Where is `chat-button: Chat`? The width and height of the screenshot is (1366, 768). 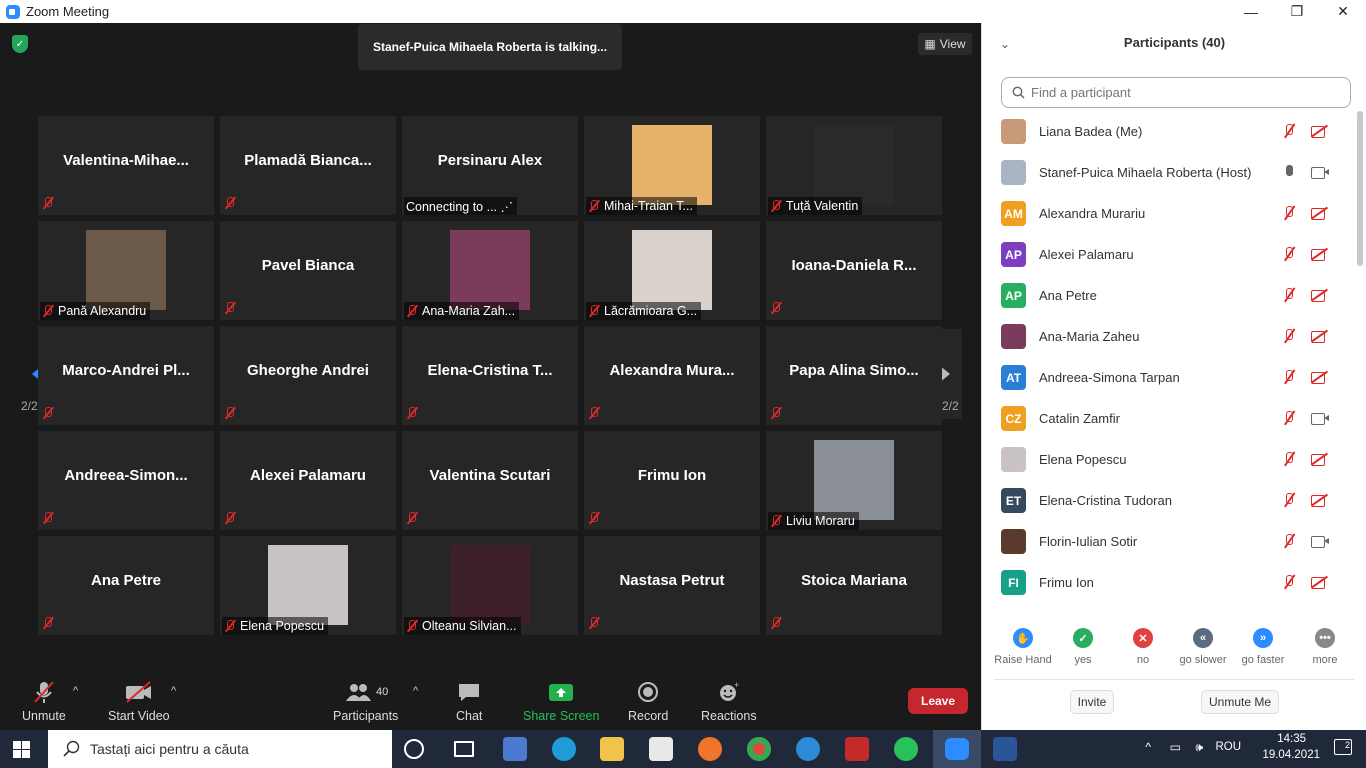 chat-button: Chat is located at coordinates (469, 701).